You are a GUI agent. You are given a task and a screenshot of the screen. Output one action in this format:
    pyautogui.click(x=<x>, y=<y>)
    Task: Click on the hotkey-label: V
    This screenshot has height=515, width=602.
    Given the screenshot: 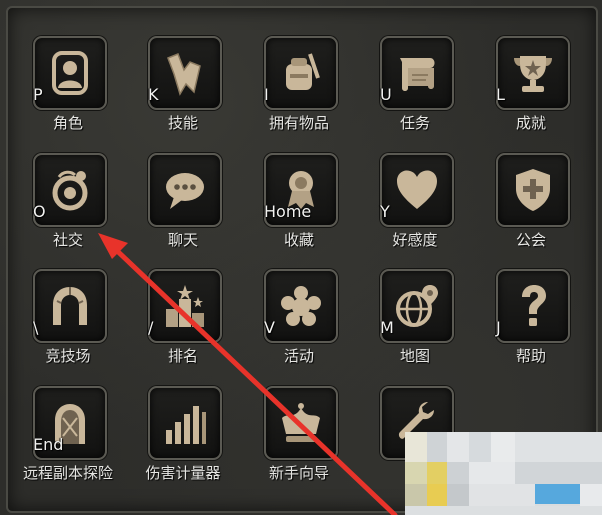 What is the action you would take?
    pyautogui.click(x=269, y=327)
    